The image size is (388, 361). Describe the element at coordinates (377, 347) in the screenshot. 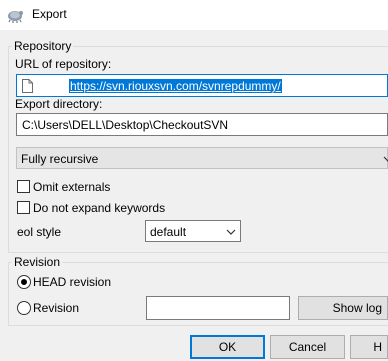

I see `help-label: H` at that location.